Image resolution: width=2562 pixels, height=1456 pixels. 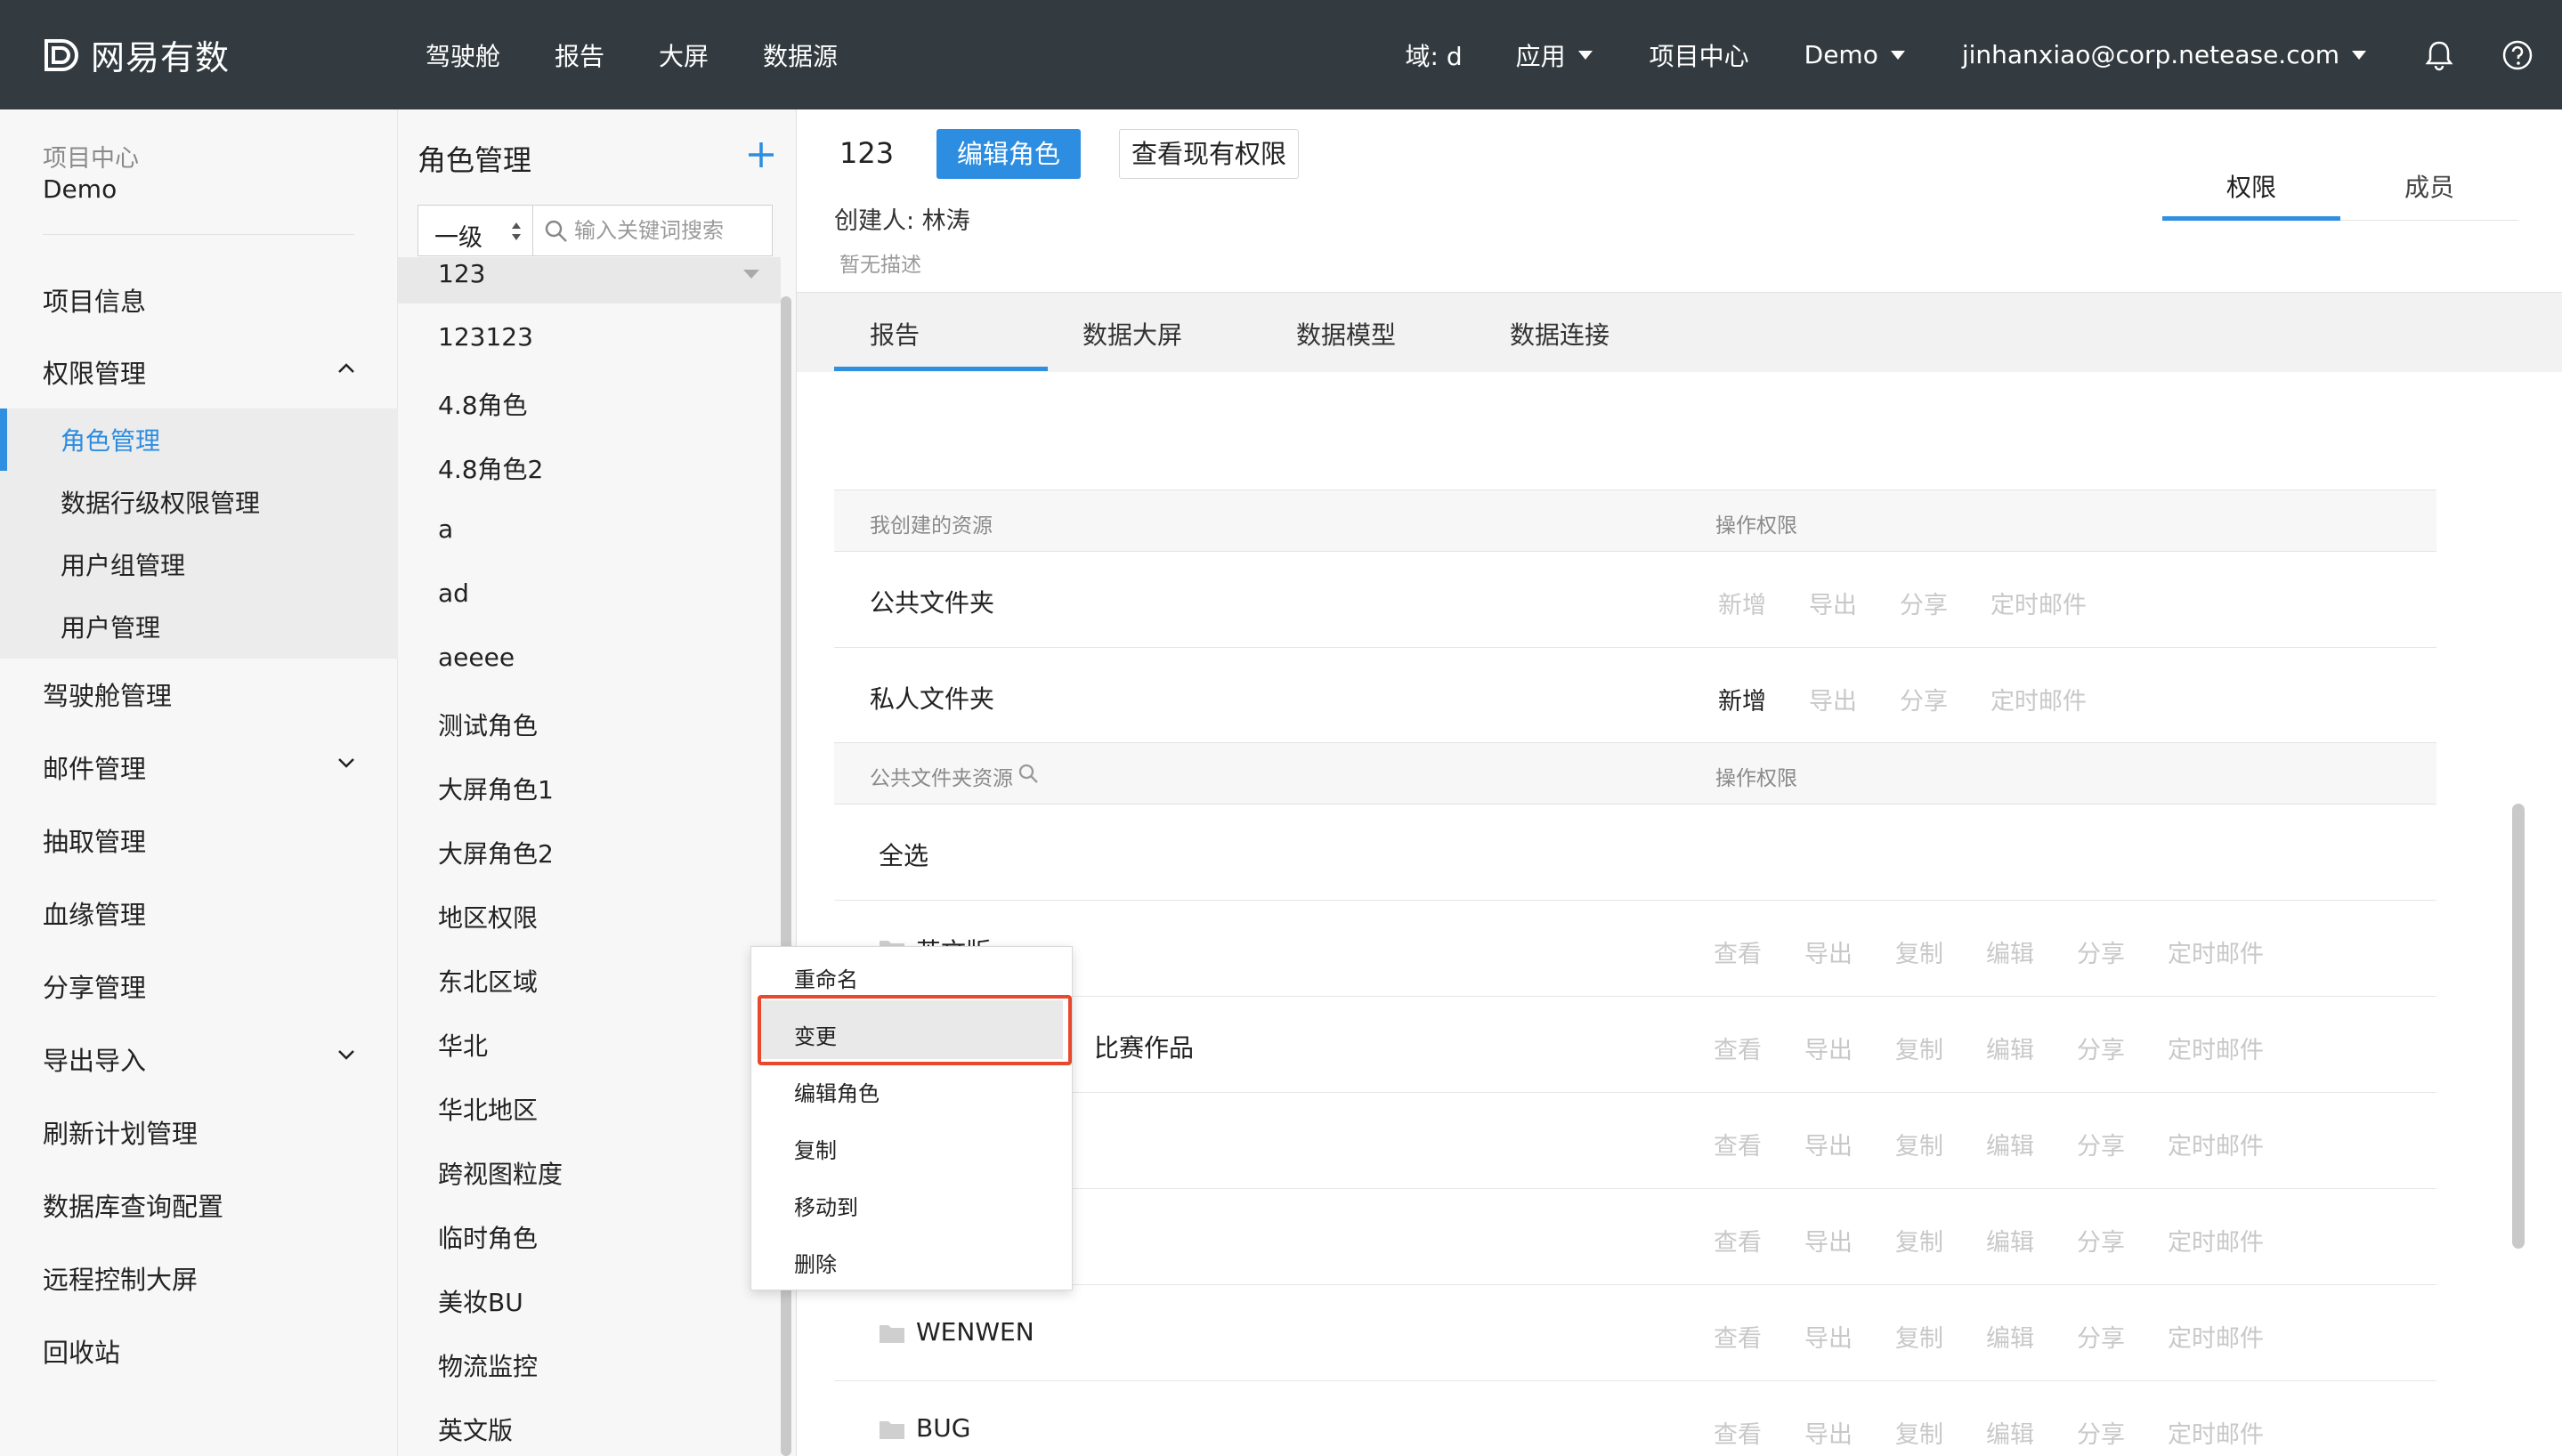 What do you see at coordinates (1554, 55) in the screenshot?
I see `app-dropdown: 应用` at bounding box center [1554, 55].